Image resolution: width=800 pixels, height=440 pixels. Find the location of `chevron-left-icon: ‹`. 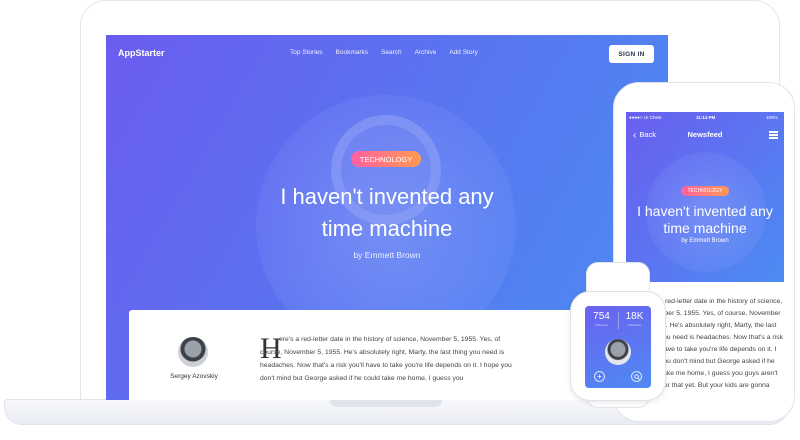

chevron-left-icon: ‹ is located at coordinates (635, 135).